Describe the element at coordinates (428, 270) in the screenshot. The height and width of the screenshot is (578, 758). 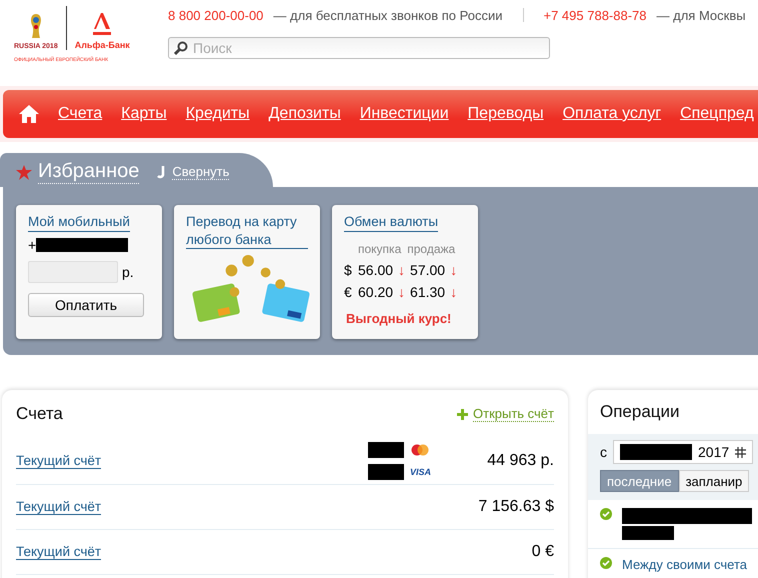
I see `sell-rate: 57.00` at that location.